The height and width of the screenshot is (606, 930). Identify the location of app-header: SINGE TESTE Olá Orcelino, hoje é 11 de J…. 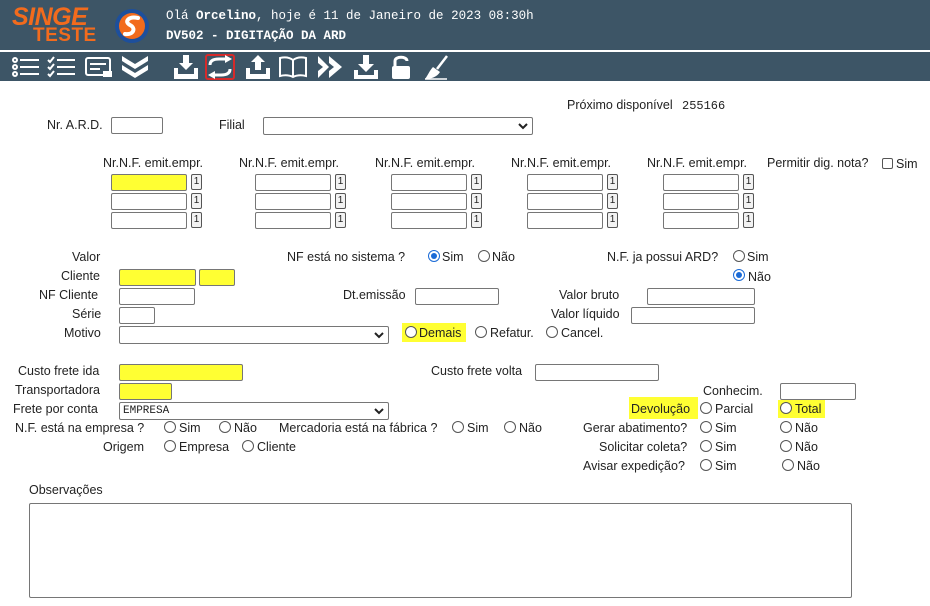
(465, 40).